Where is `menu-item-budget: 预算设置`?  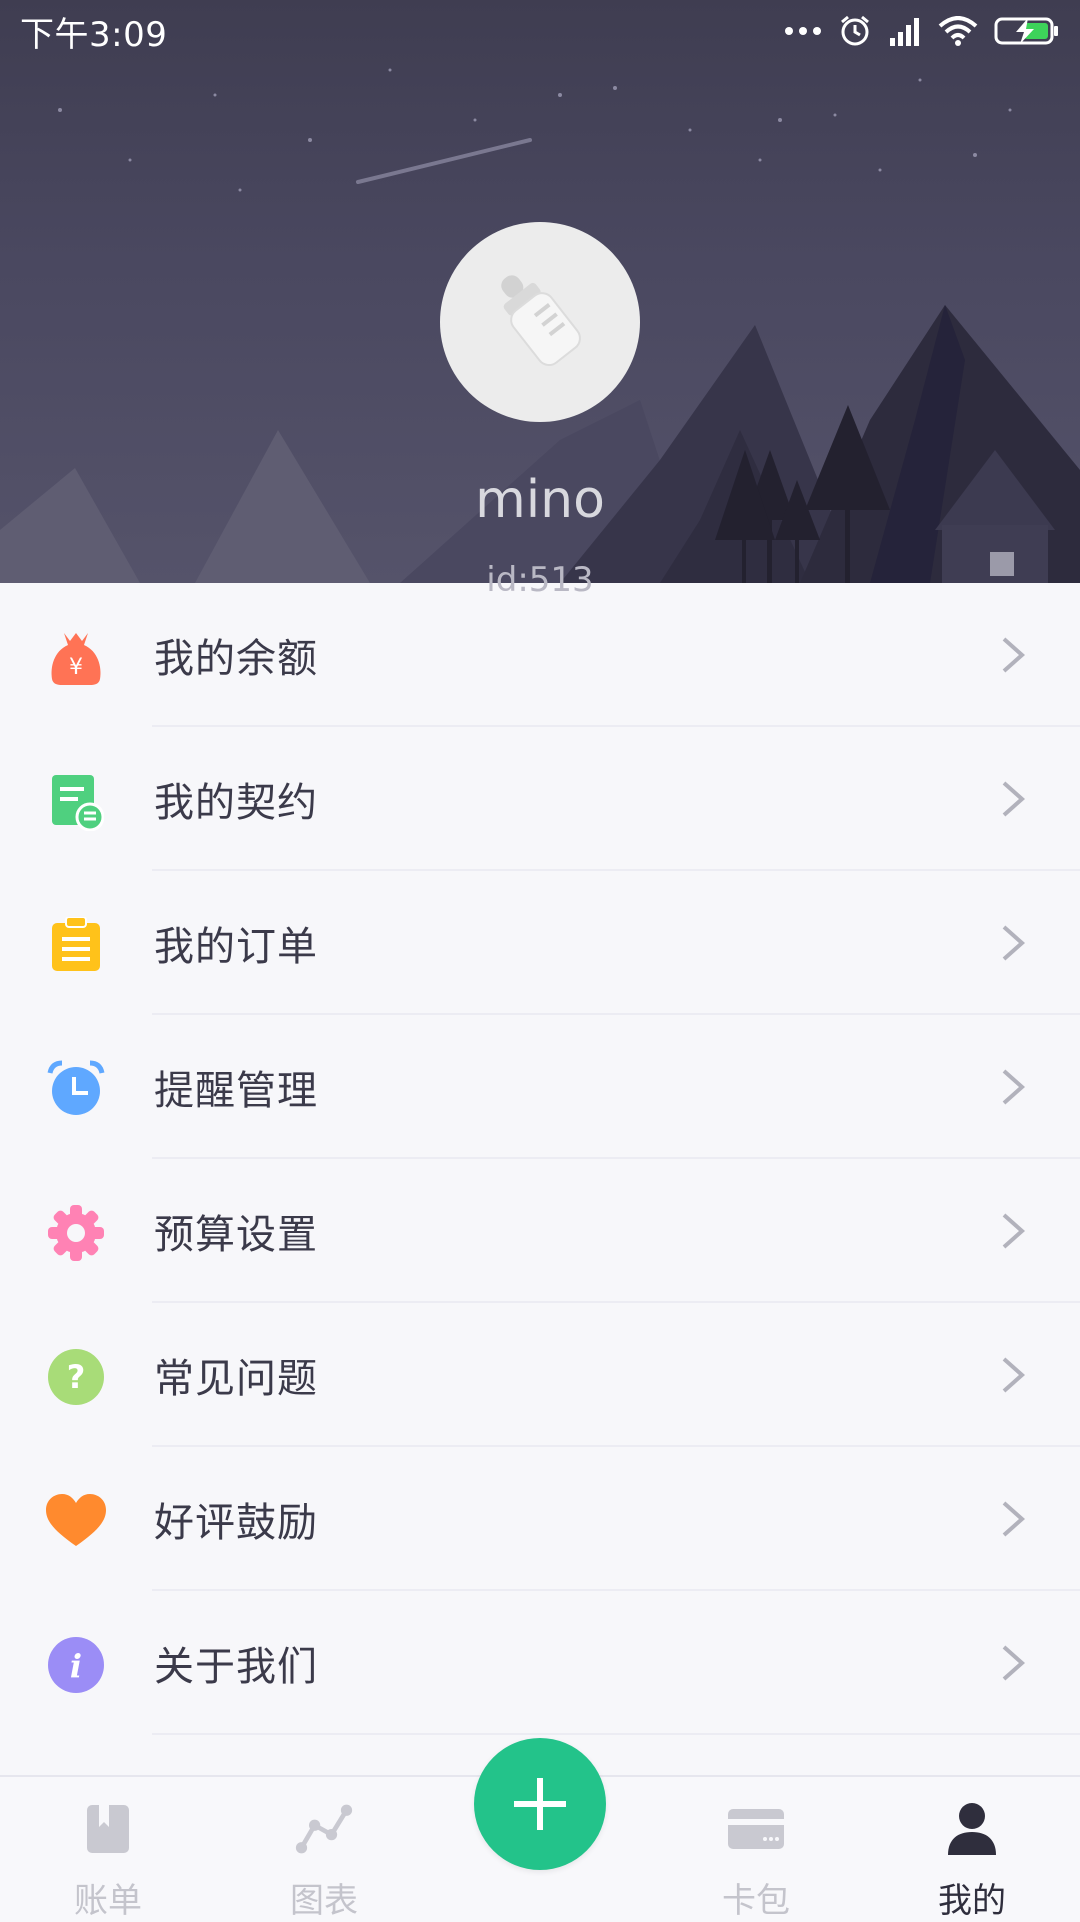
menu-item-budget: 预算设置 is located at coordinates (540, 1231).